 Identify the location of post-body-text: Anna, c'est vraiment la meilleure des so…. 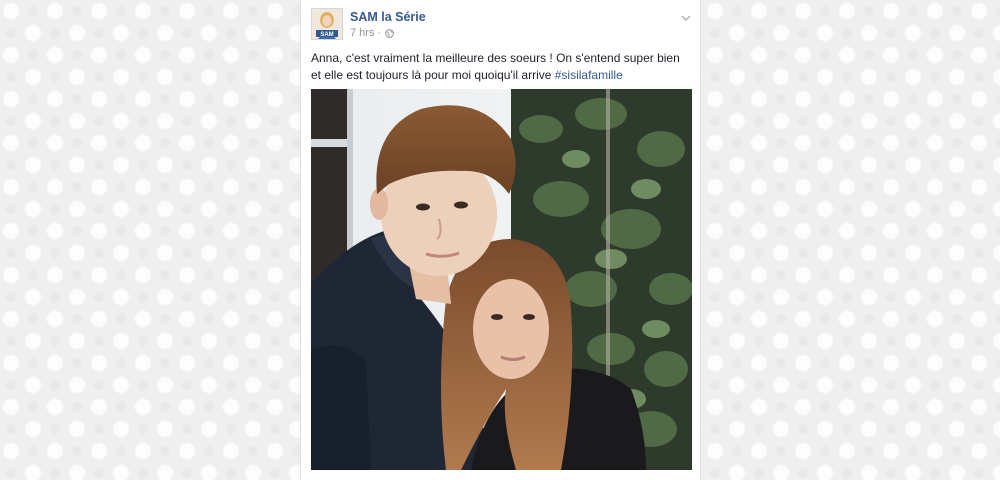
(495, 66).